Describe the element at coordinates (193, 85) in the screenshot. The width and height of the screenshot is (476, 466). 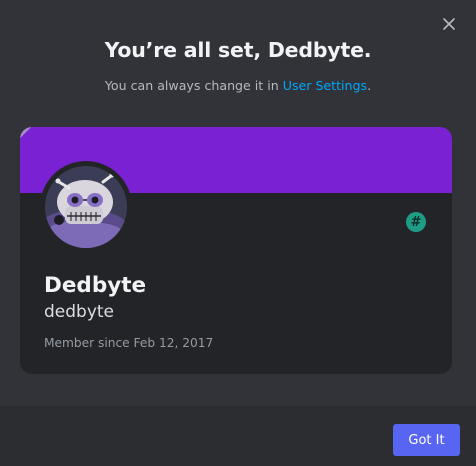
I see `subtitle-text: You can always change it in` at that location.